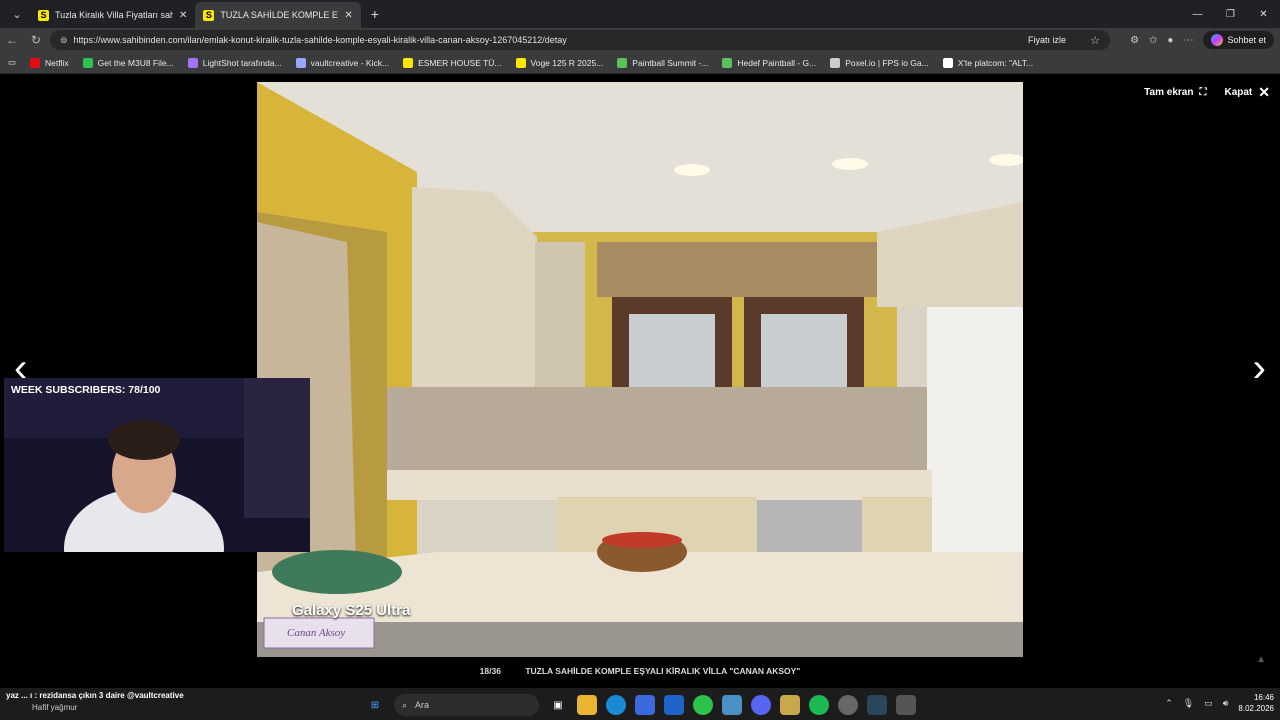 This screenshot has height=720, width=1280. What do you see at coordinates (1095, 40) in the screenshot?
I see `favorite-star-icon: ☆` at bounding box center [1095, 40].